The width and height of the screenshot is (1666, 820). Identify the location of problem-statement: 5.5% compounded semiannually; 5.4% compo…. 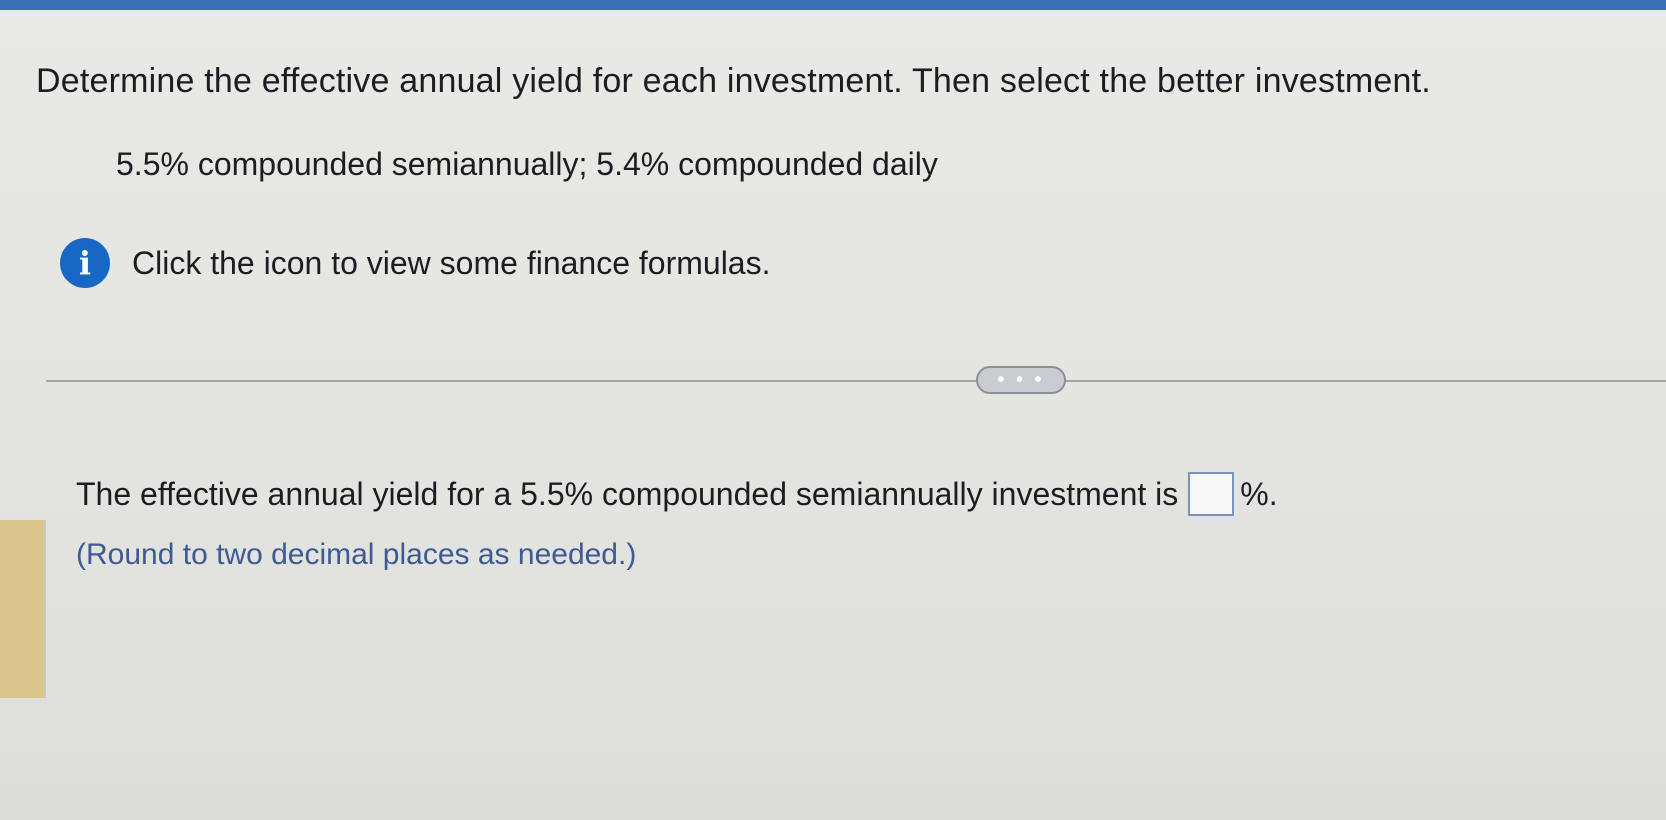
(527, 164).